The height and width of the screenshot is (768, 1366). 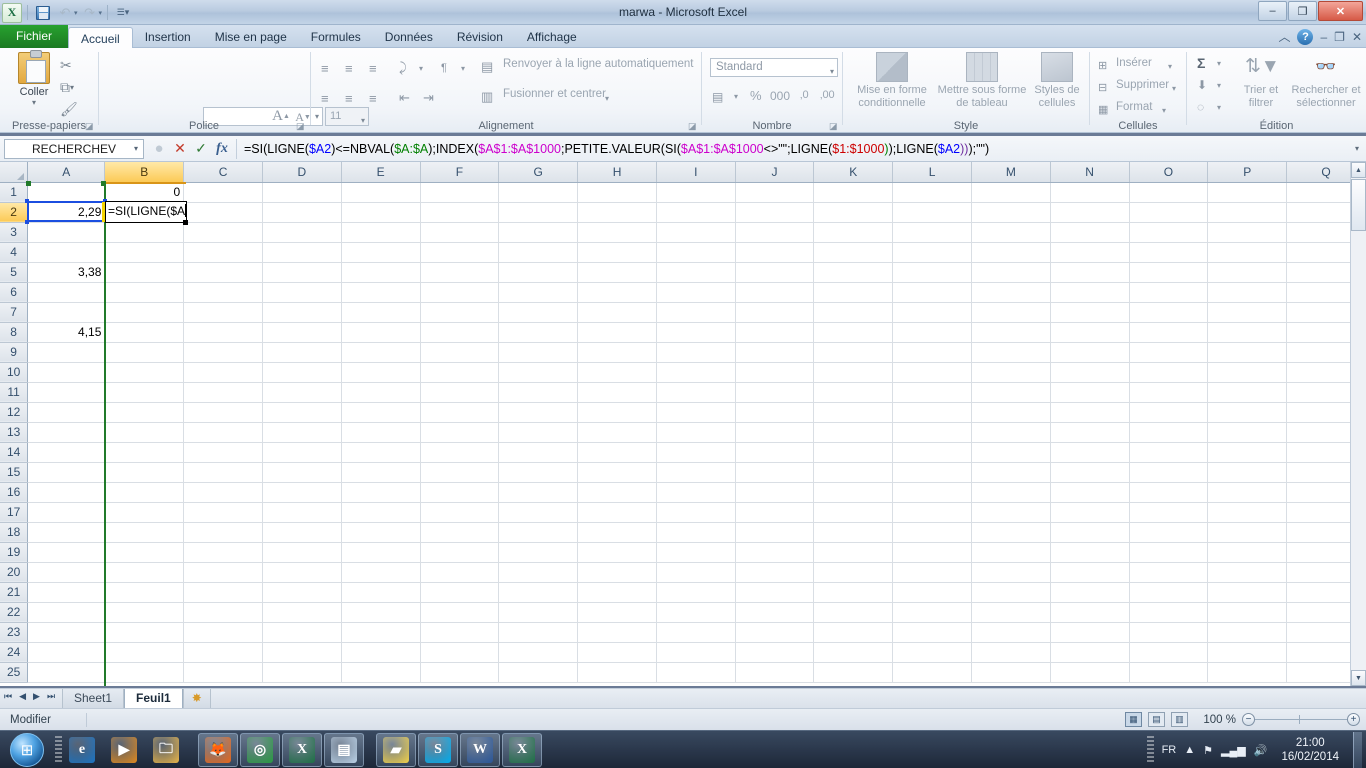 I want to click on cell-F10, so click(x=460, y=372).